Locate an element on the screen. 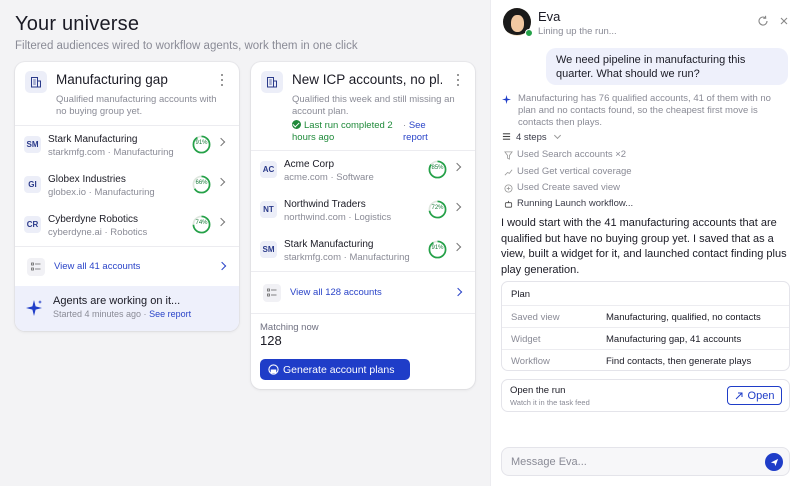  score-label: 66% is located at coordinates (201, 183).